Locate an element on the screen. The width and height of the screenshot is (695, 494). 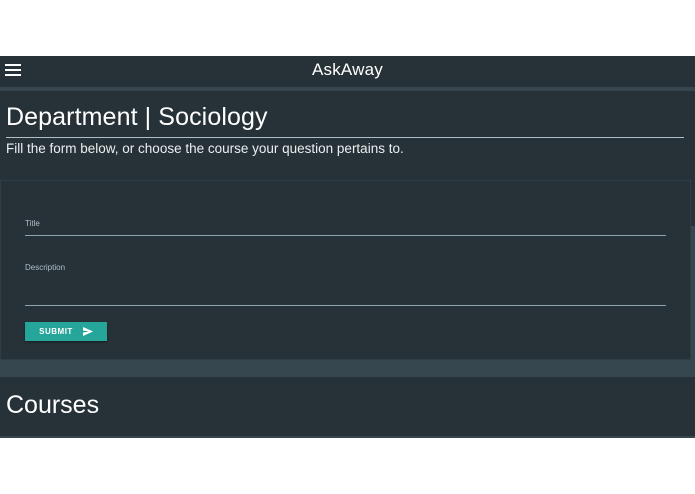
page-title: Department | Sociology is located at coordinates (137, 117).